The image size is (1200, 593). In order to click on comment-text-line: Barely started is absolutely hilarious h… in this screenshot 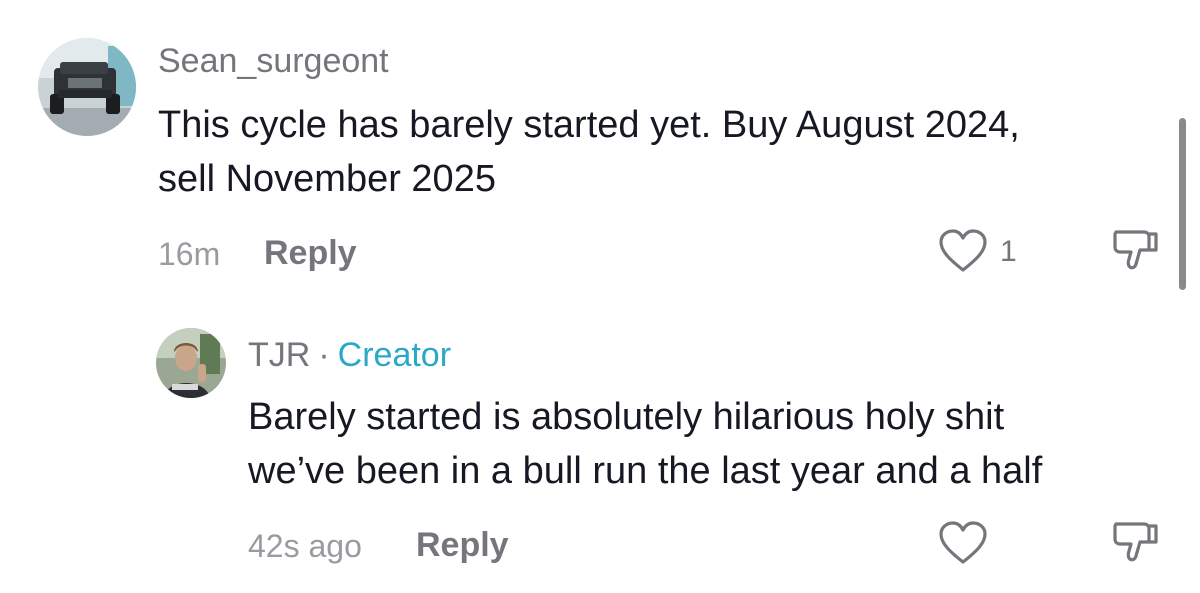, I will do `click(626, 417)`.